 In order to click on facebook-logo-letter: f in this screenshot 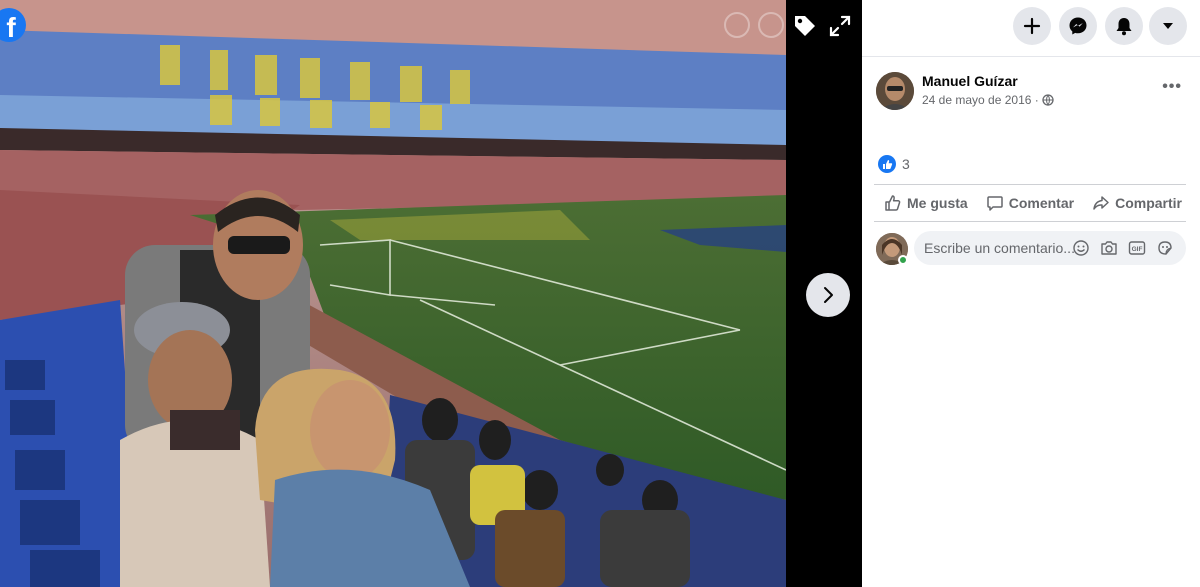, I will do `click(11, 27)`.